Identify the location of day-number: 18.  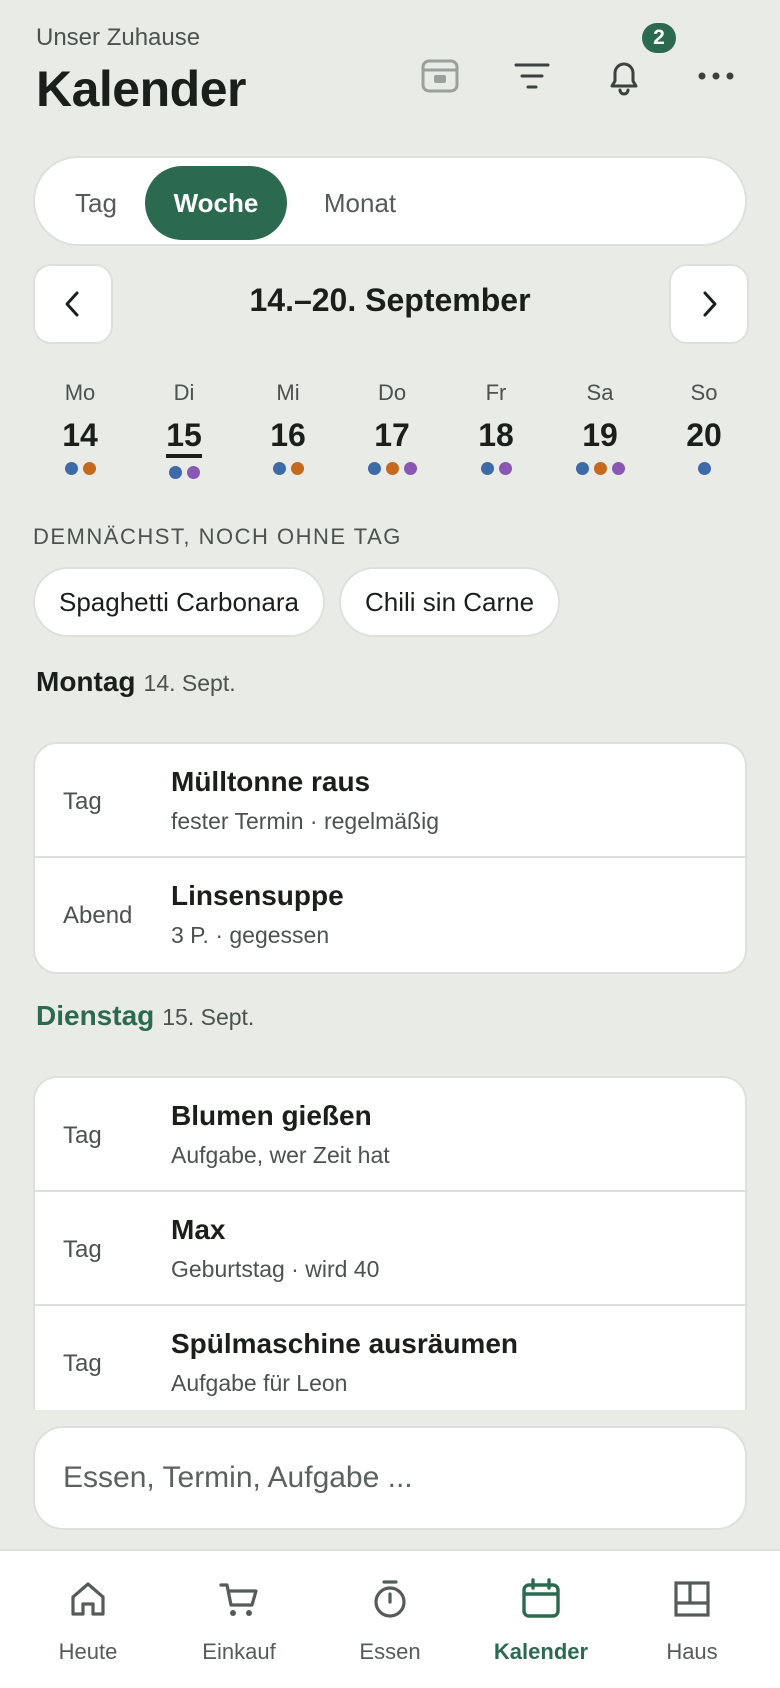
(496, 435).